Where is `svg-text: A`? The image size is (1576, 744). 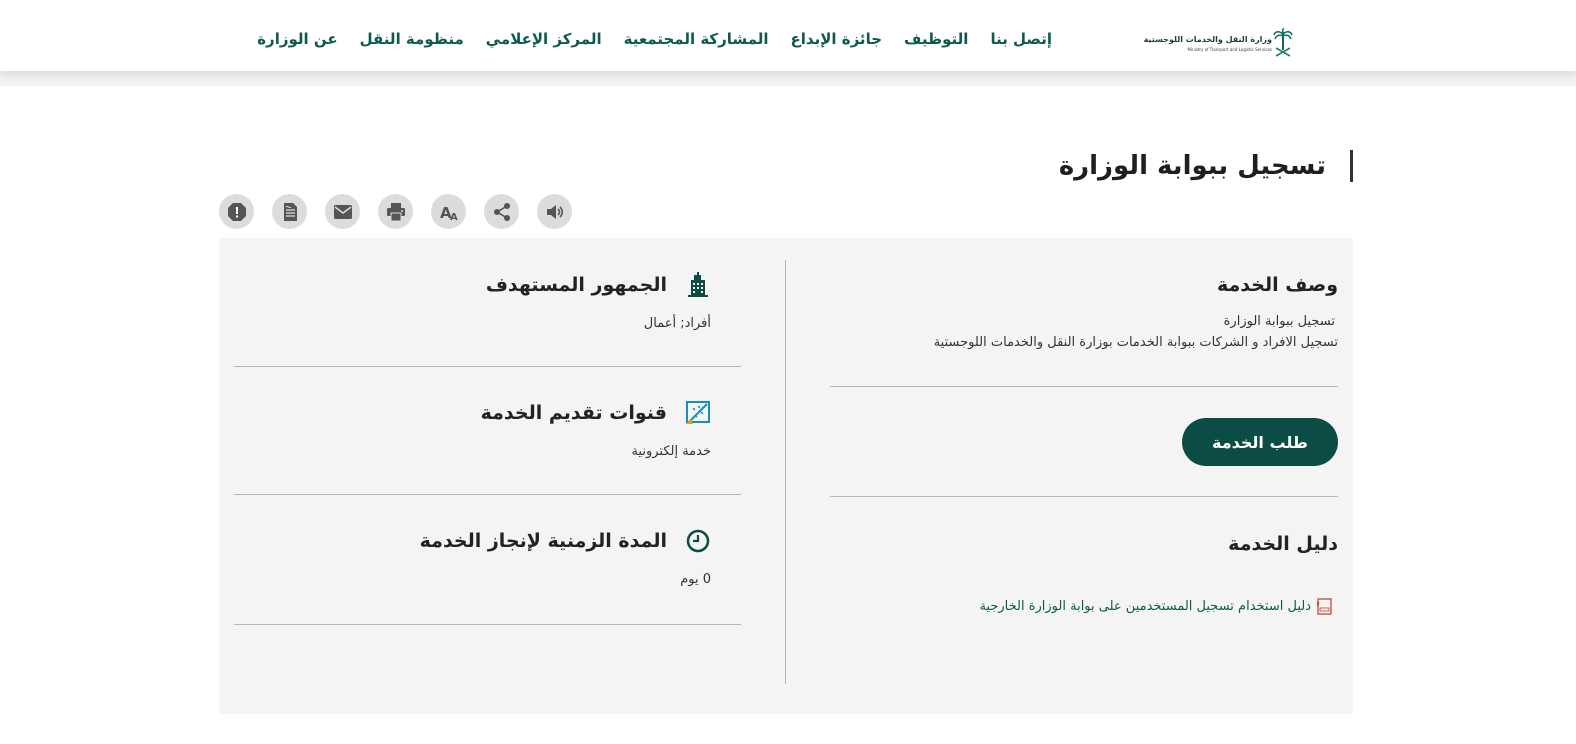
svg-text: A is located at coordinates (454, 217).